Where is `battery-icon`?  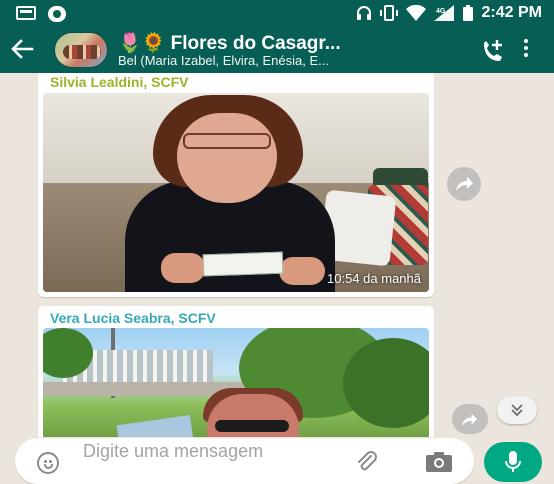 battery-icon is located at coordinates (467, 13).